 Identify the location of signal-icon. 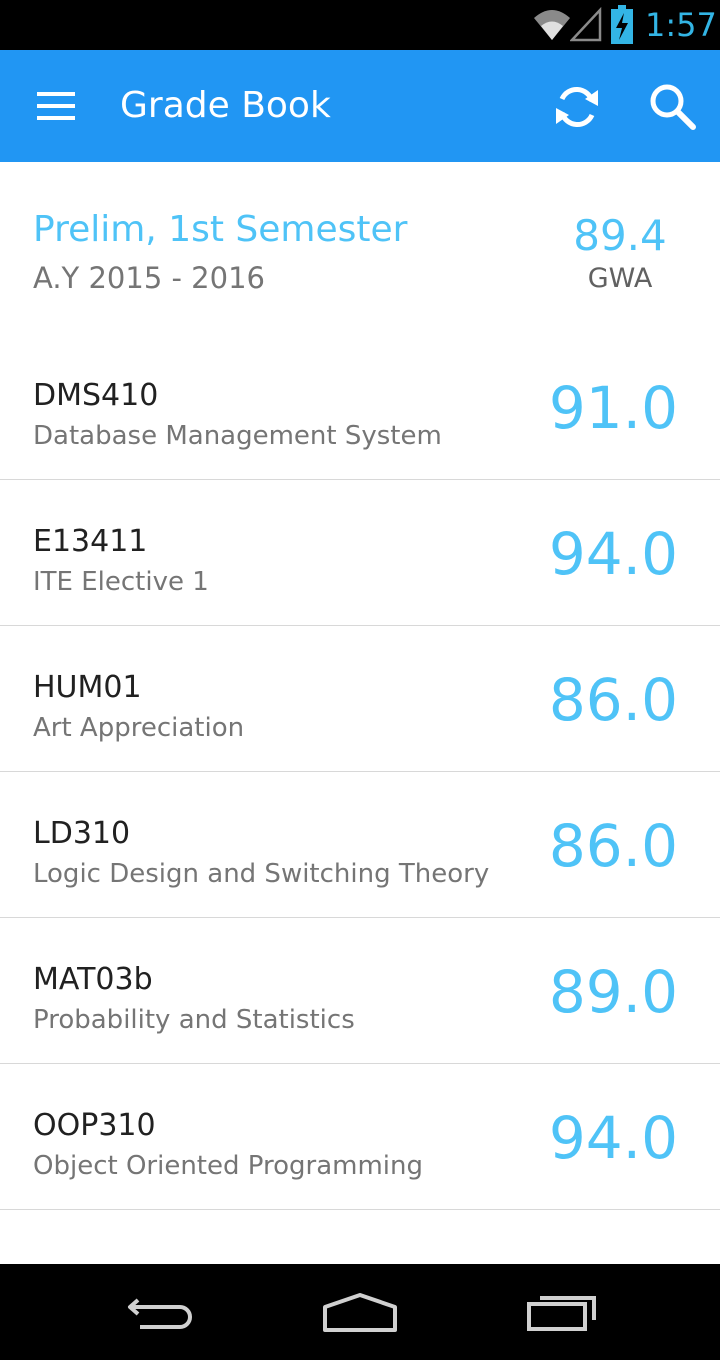
(585, 26).